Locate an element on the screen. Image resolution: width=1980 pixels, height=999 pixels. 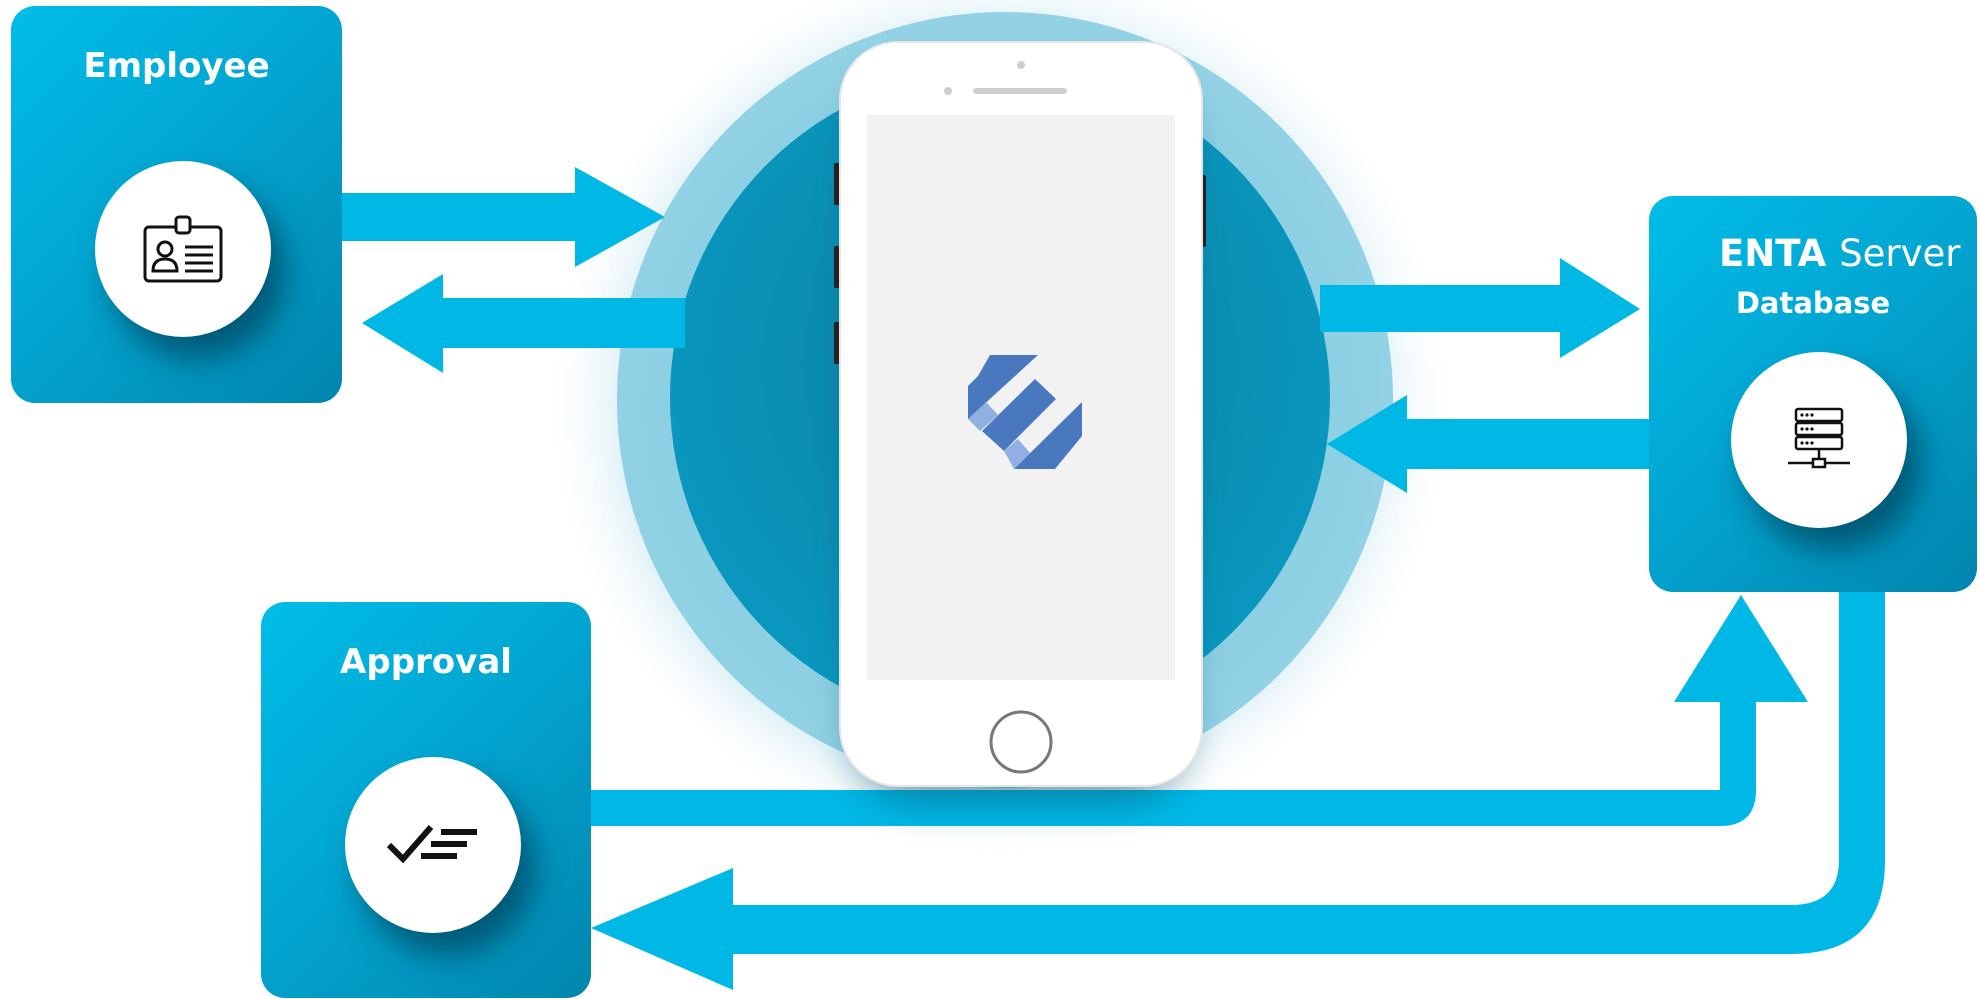
server-rack-icon is located at coordinates (1819, 438).